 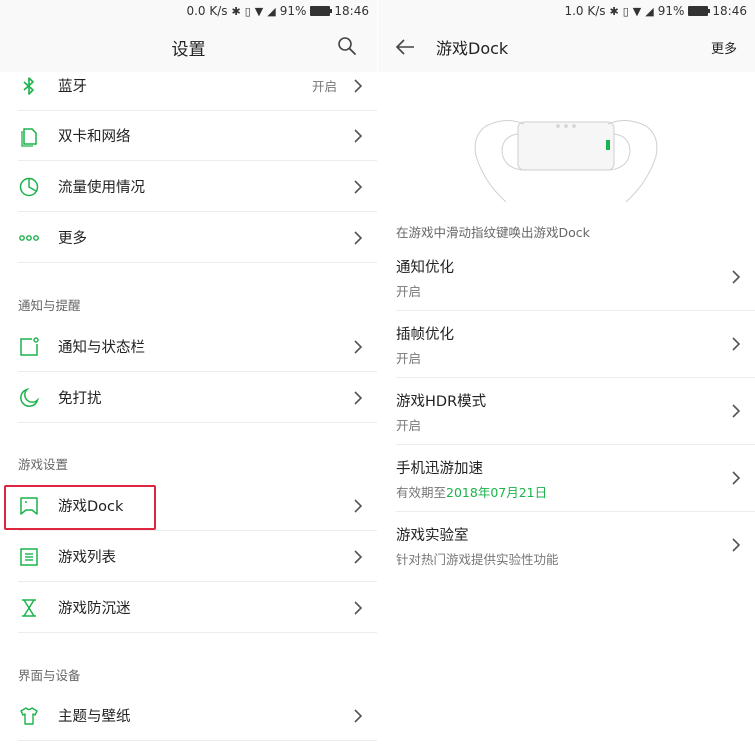 What do you see at coordinates (724, 47) in the screenshot?
I see `more-button: 更多` at bounding box center [724, 47].